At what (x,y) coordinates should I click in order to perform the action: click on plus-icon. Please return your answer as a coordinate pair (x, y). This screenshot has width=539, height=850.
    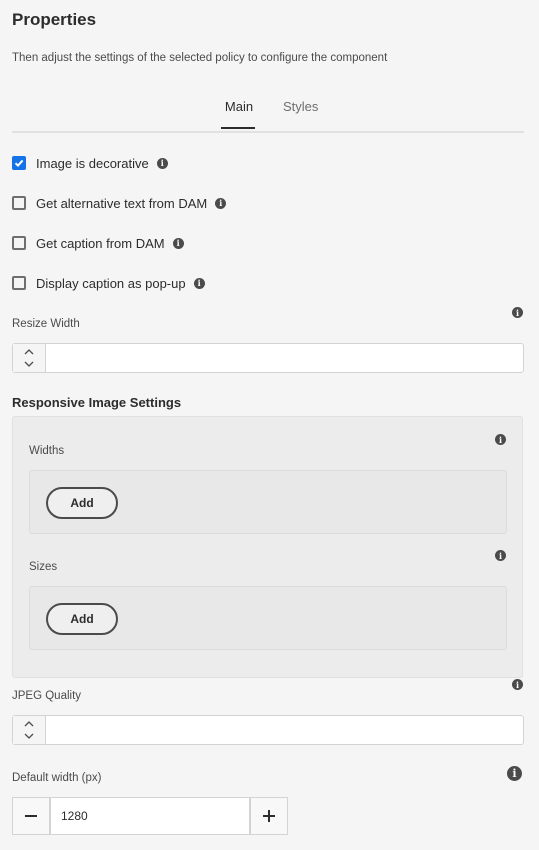
    Looking at the image, I should click on (269, 816).